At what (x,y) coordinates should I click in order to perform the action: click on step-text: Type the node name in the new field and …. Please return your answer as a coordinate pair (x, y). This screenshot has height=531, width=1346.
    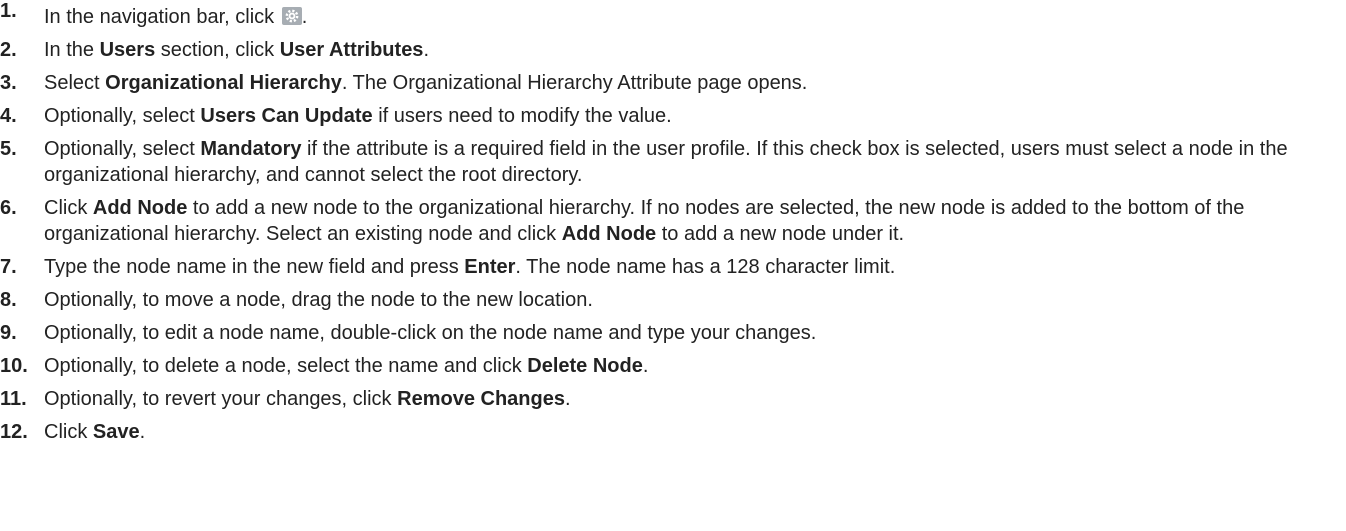
    Looking at the image, I should click on (695, 267).